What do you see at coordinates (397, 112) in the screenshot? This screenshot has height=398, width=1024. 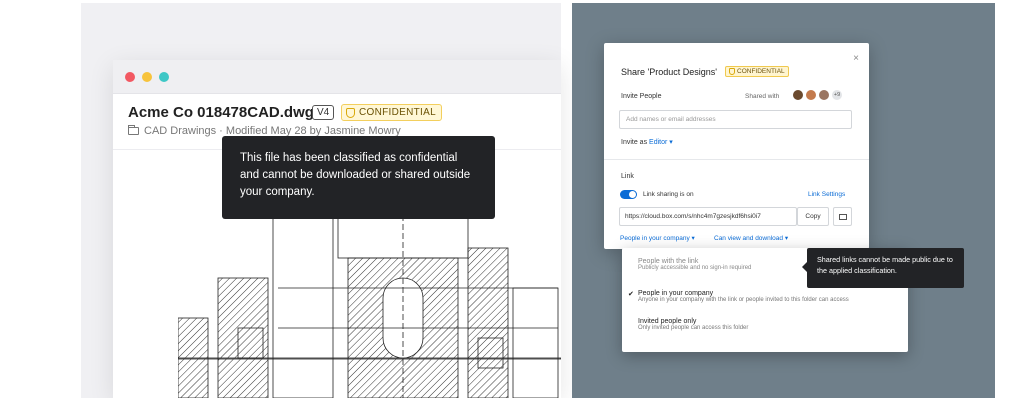 I see `classification-label: CONFIDENTIAL` at bounding box center [397, 112].